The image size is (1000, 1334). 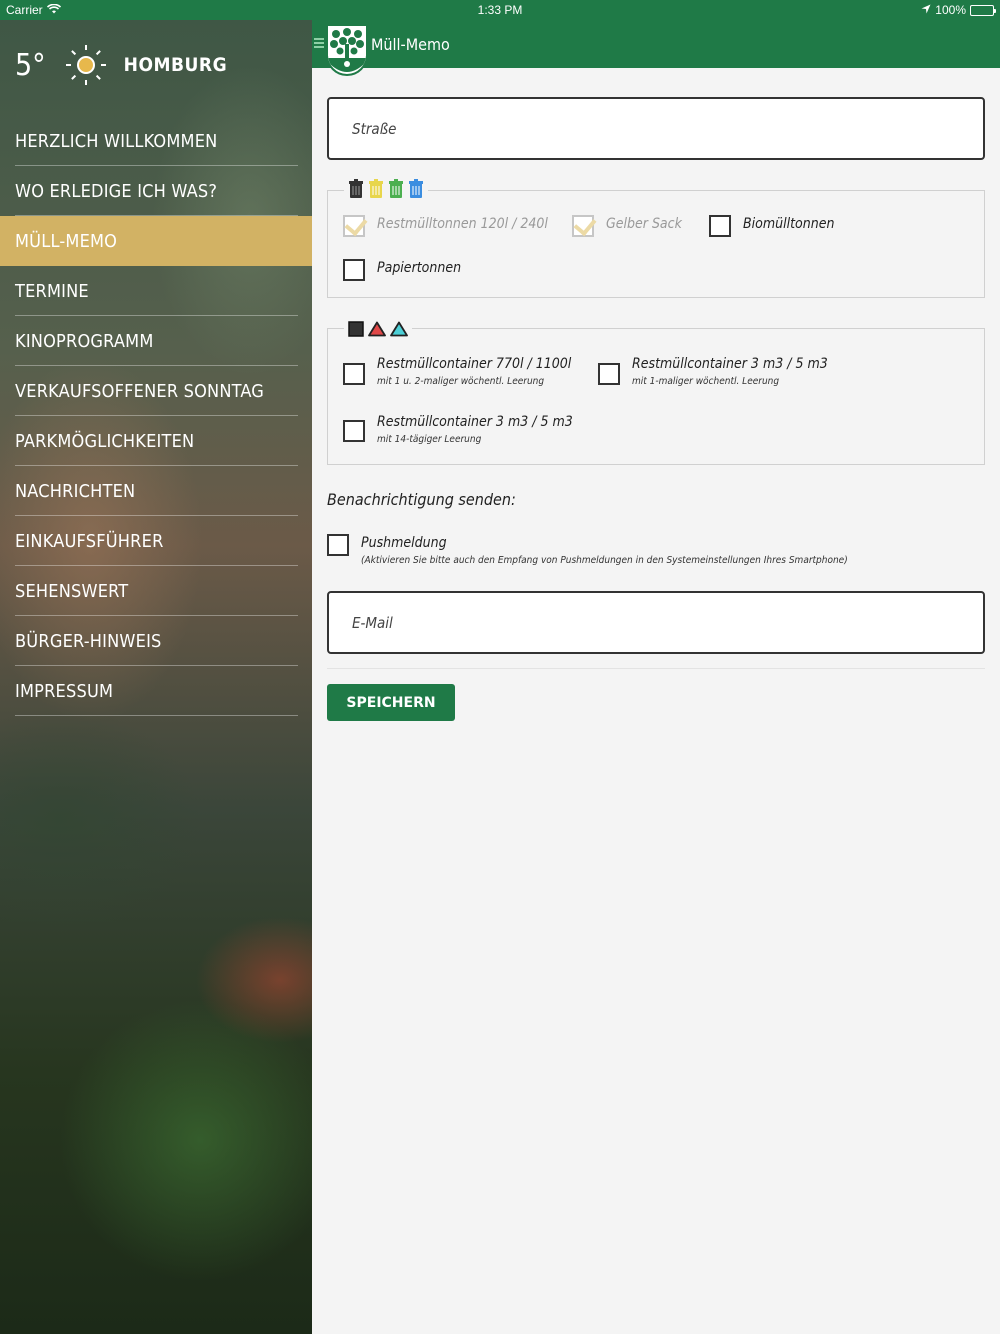 I want to click on street-field-wrapper, so click(x=656, y=128).